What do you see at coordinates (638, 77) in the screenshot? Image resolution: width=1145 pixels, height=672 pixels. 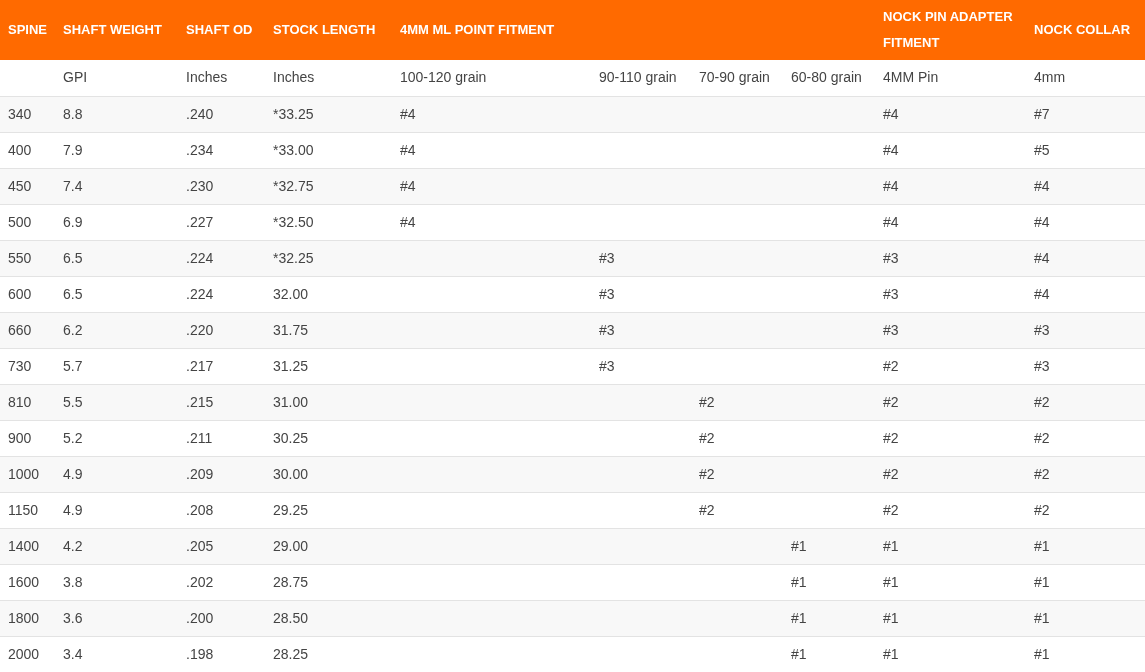 I see `unit-label: 90-110 grain` at bounding box center [638, 77].